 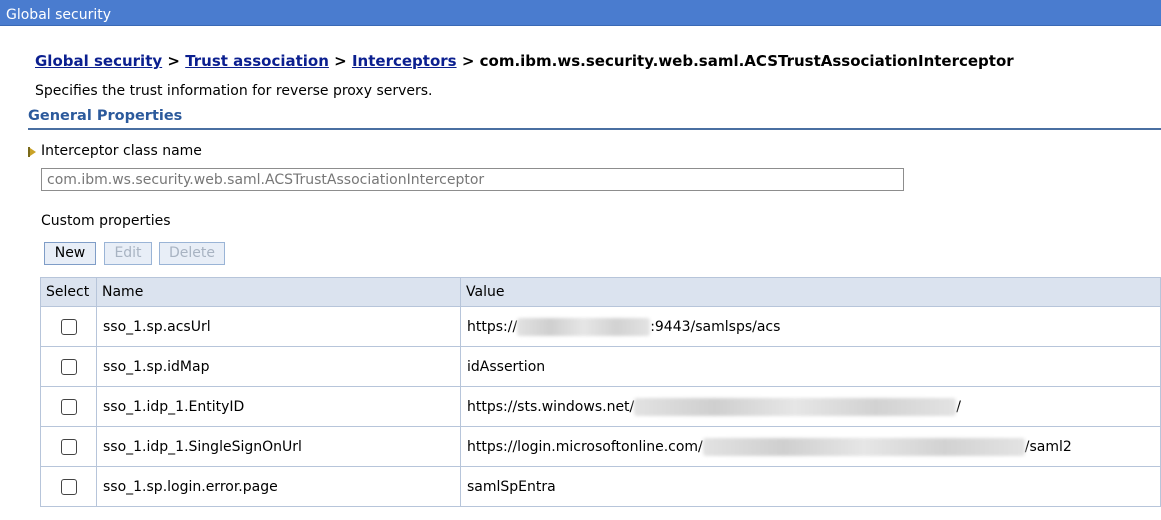 What do you see at coordinates (32, 152) in the screenshot?
I see `required-field-icon` at bounding box center [32, 152].